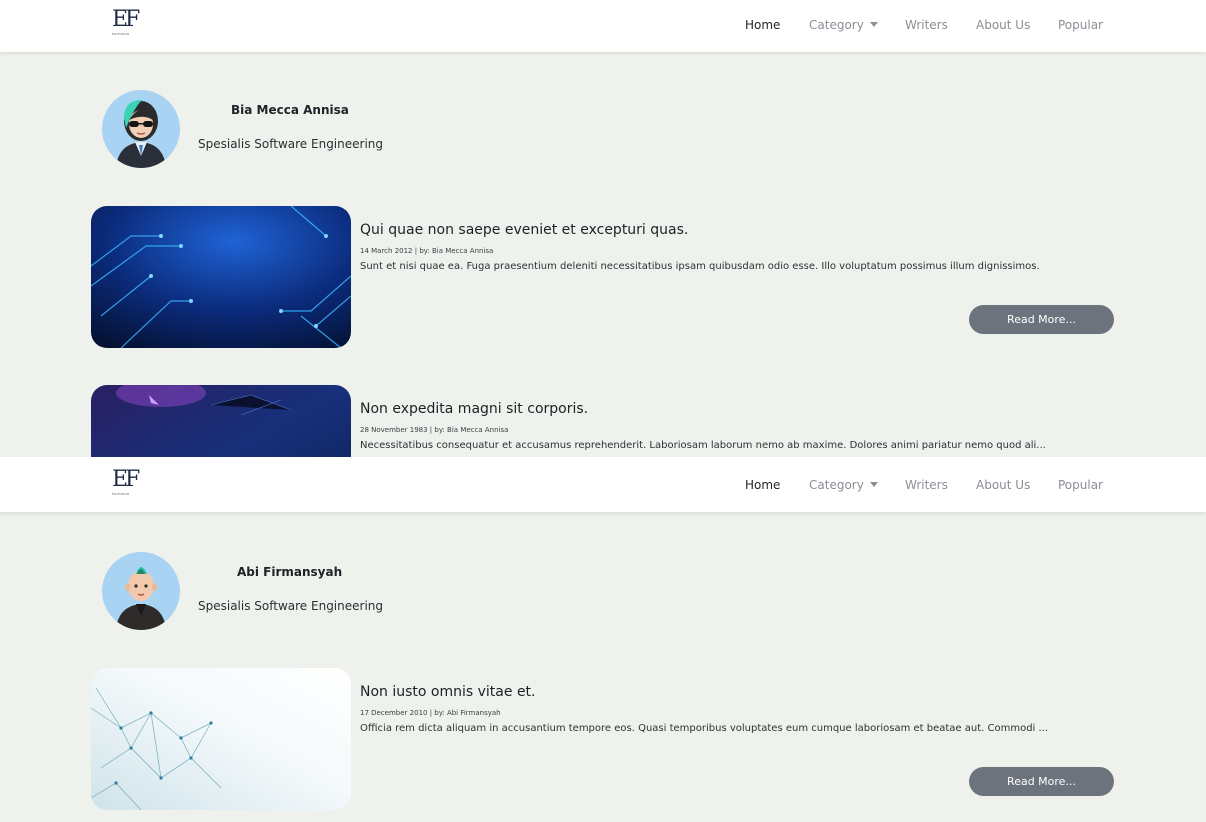 The height and width of the screenshot is (822, 1206). Describe the element at coordinates (430, 713) in the screenshot. I see `article-meta: 17 December 2010 | by: Abi Firmansyah` at that location.